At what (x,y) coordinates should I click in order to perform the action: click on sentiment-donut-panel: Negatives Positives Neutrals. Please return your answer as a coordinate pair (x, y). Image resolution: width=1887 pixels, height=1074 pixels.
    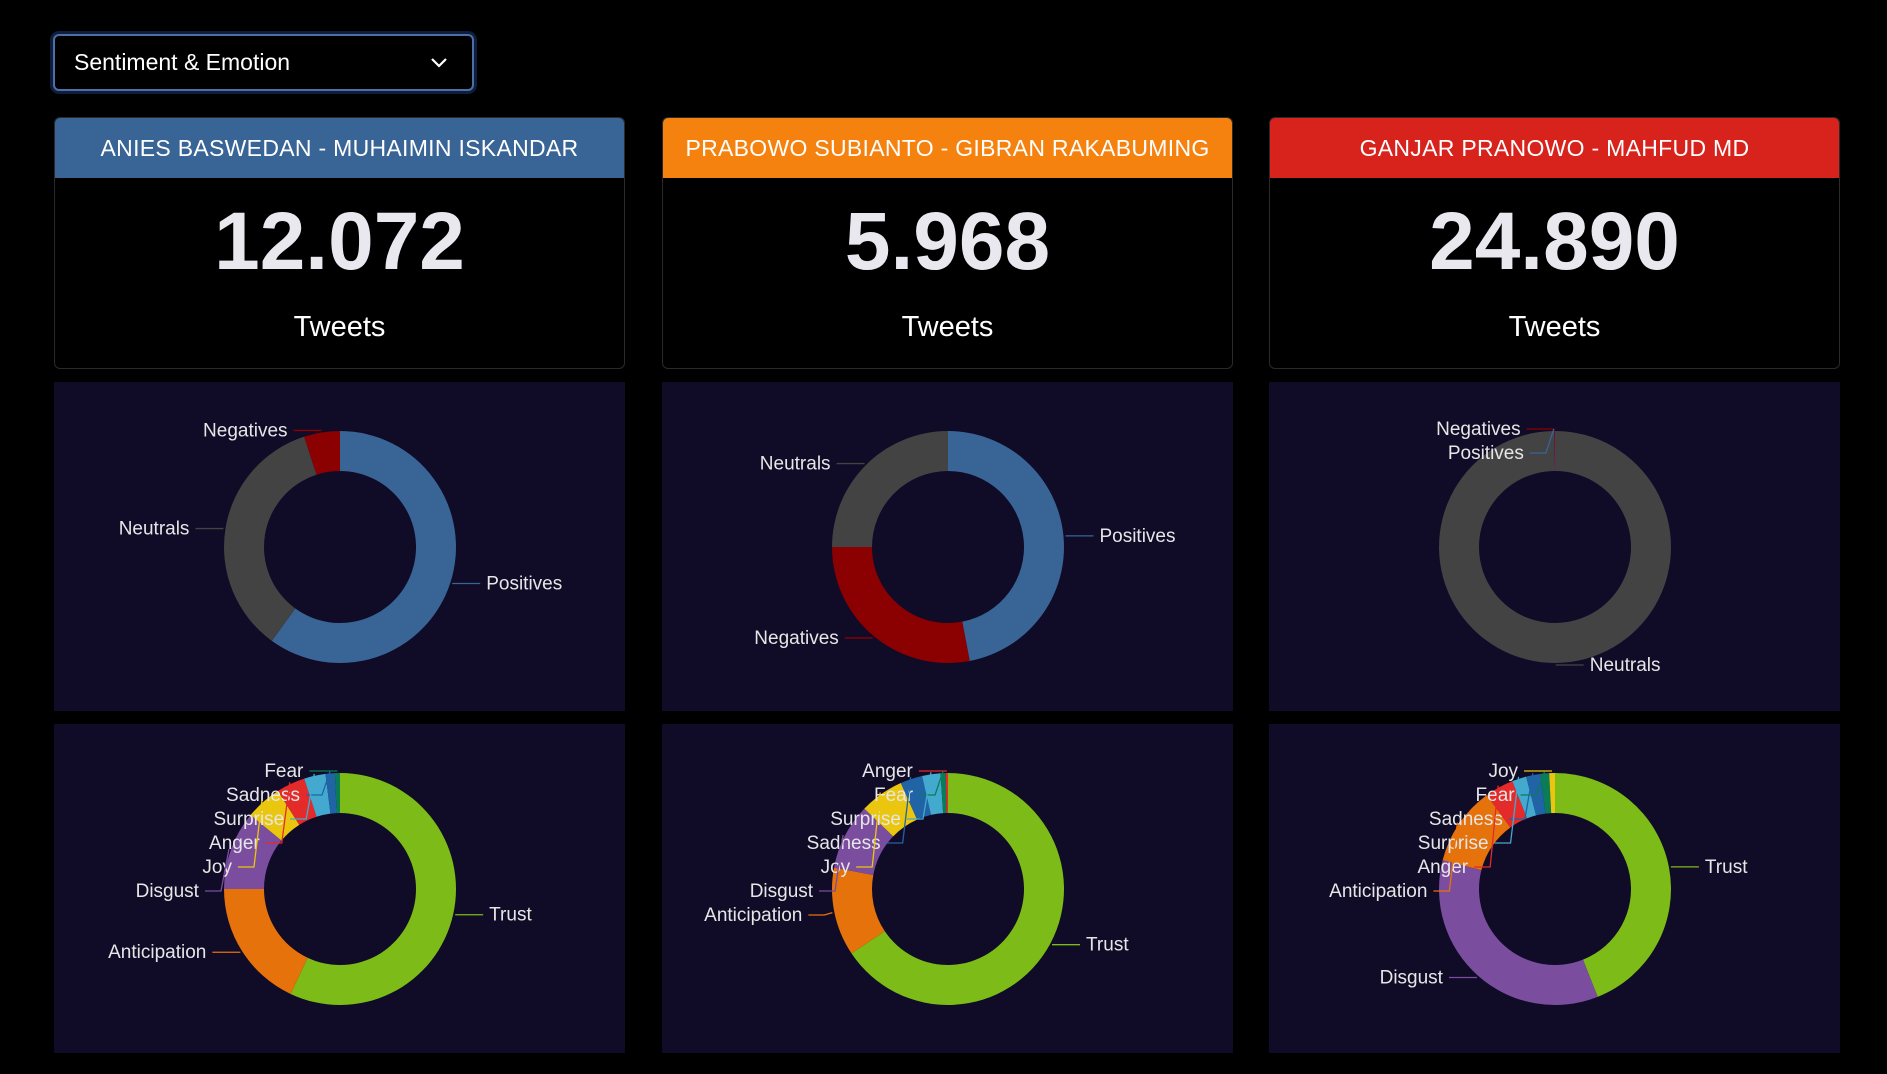
    Looking at the image, I should click on (1554, 546).